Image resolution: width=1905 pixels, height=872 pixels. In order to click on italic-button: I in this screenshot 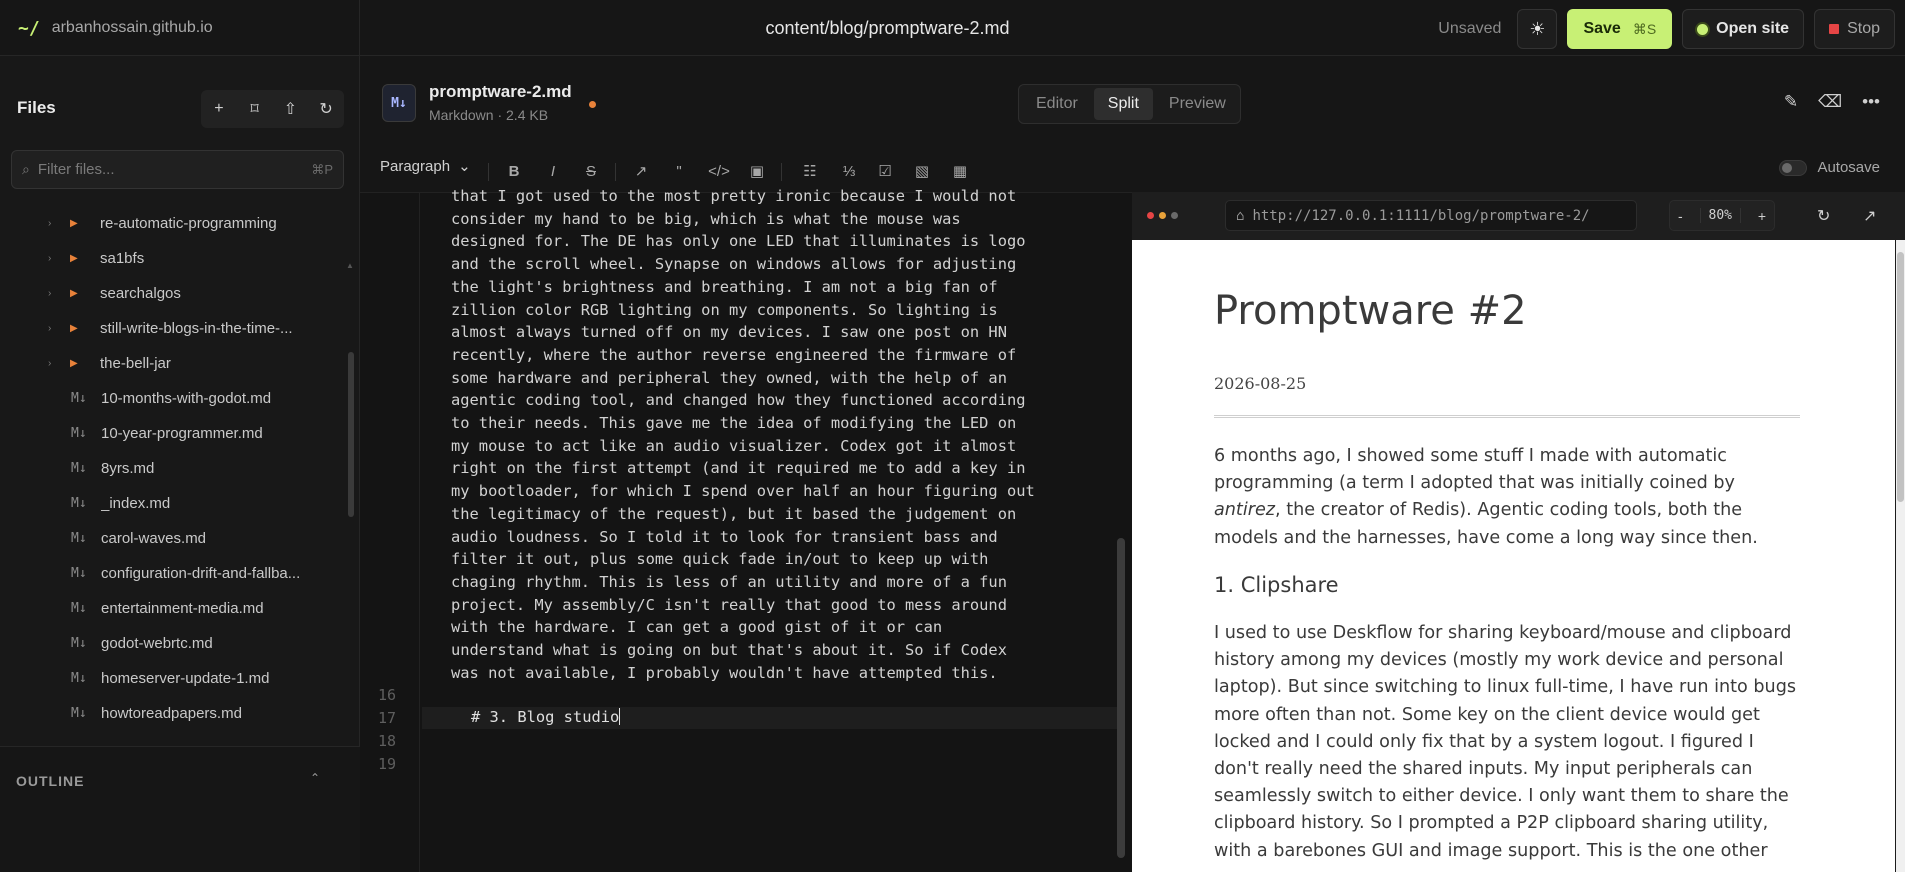, I will do `click(553, 171)`.